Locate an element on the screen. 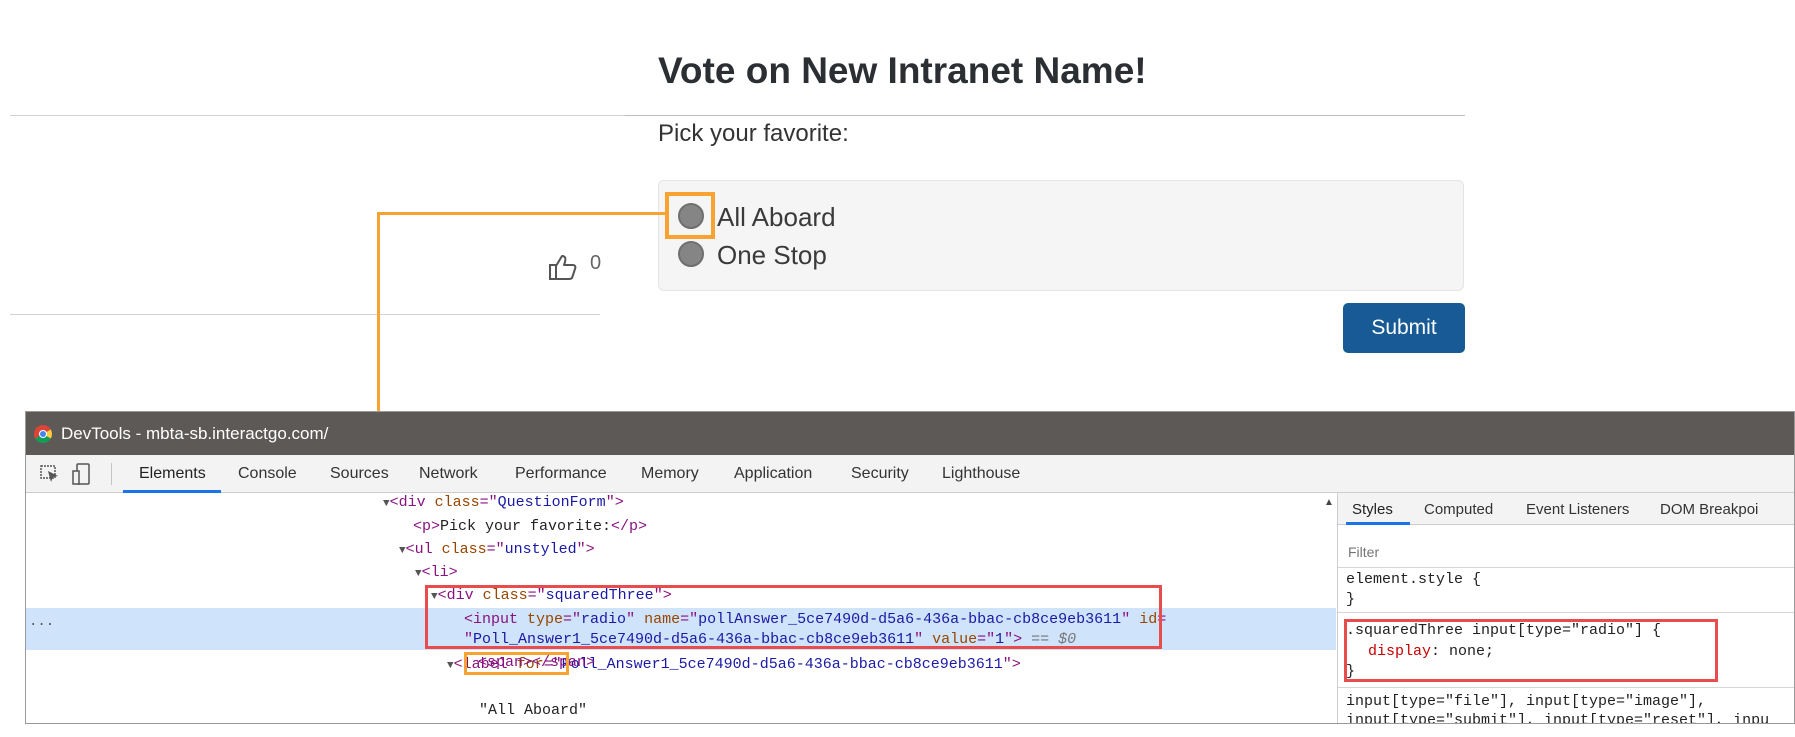 The width and height of the screenshot is (1795, 737). dom-line-ul: ▼<ul class="unstyled"> is located at coordinates (497, 550).